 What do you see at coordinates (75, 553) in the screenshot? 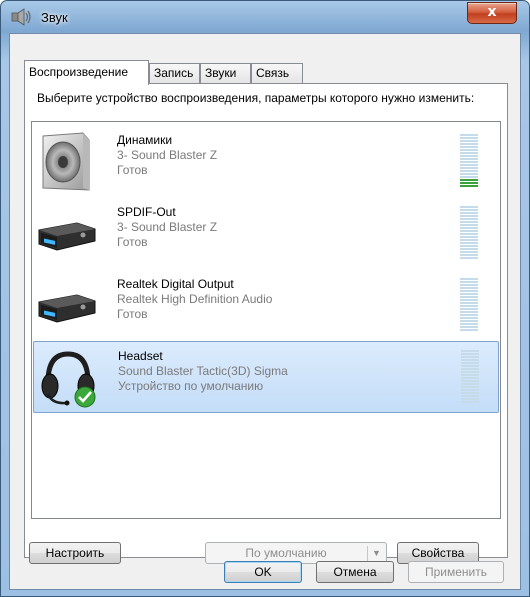
I see `configure-button: Настроить` at bounding box center [75, 553].